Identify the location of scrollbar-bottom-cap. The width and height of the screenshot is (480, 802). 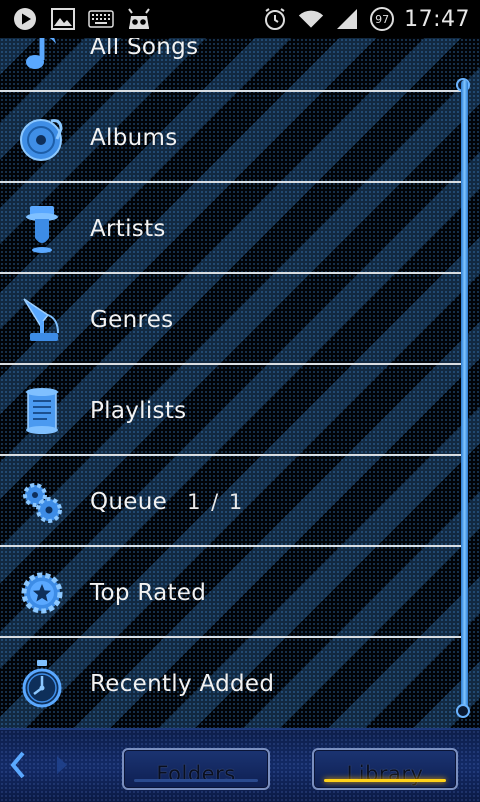
(463, 711).